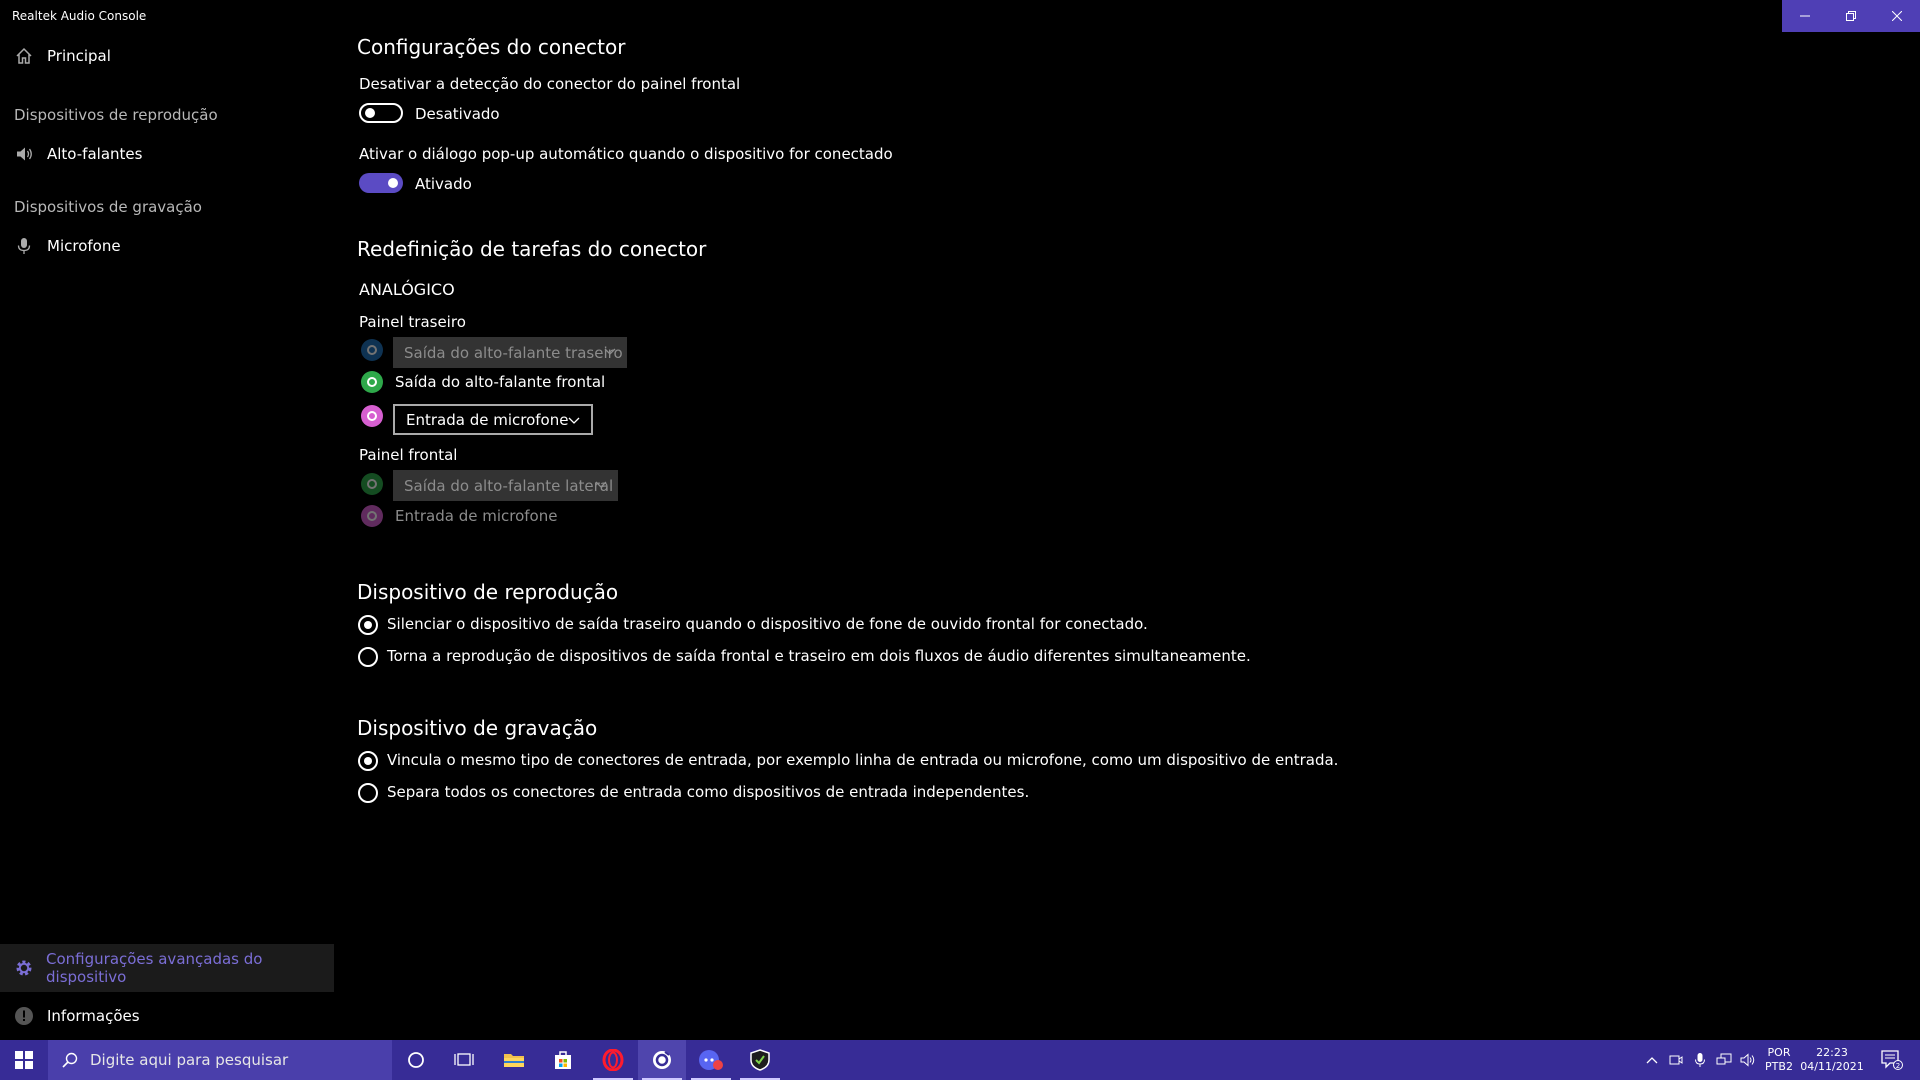 This screenshot has width=1920, height=1080. I want to click on file-explorer-button, so click(514, 1060).